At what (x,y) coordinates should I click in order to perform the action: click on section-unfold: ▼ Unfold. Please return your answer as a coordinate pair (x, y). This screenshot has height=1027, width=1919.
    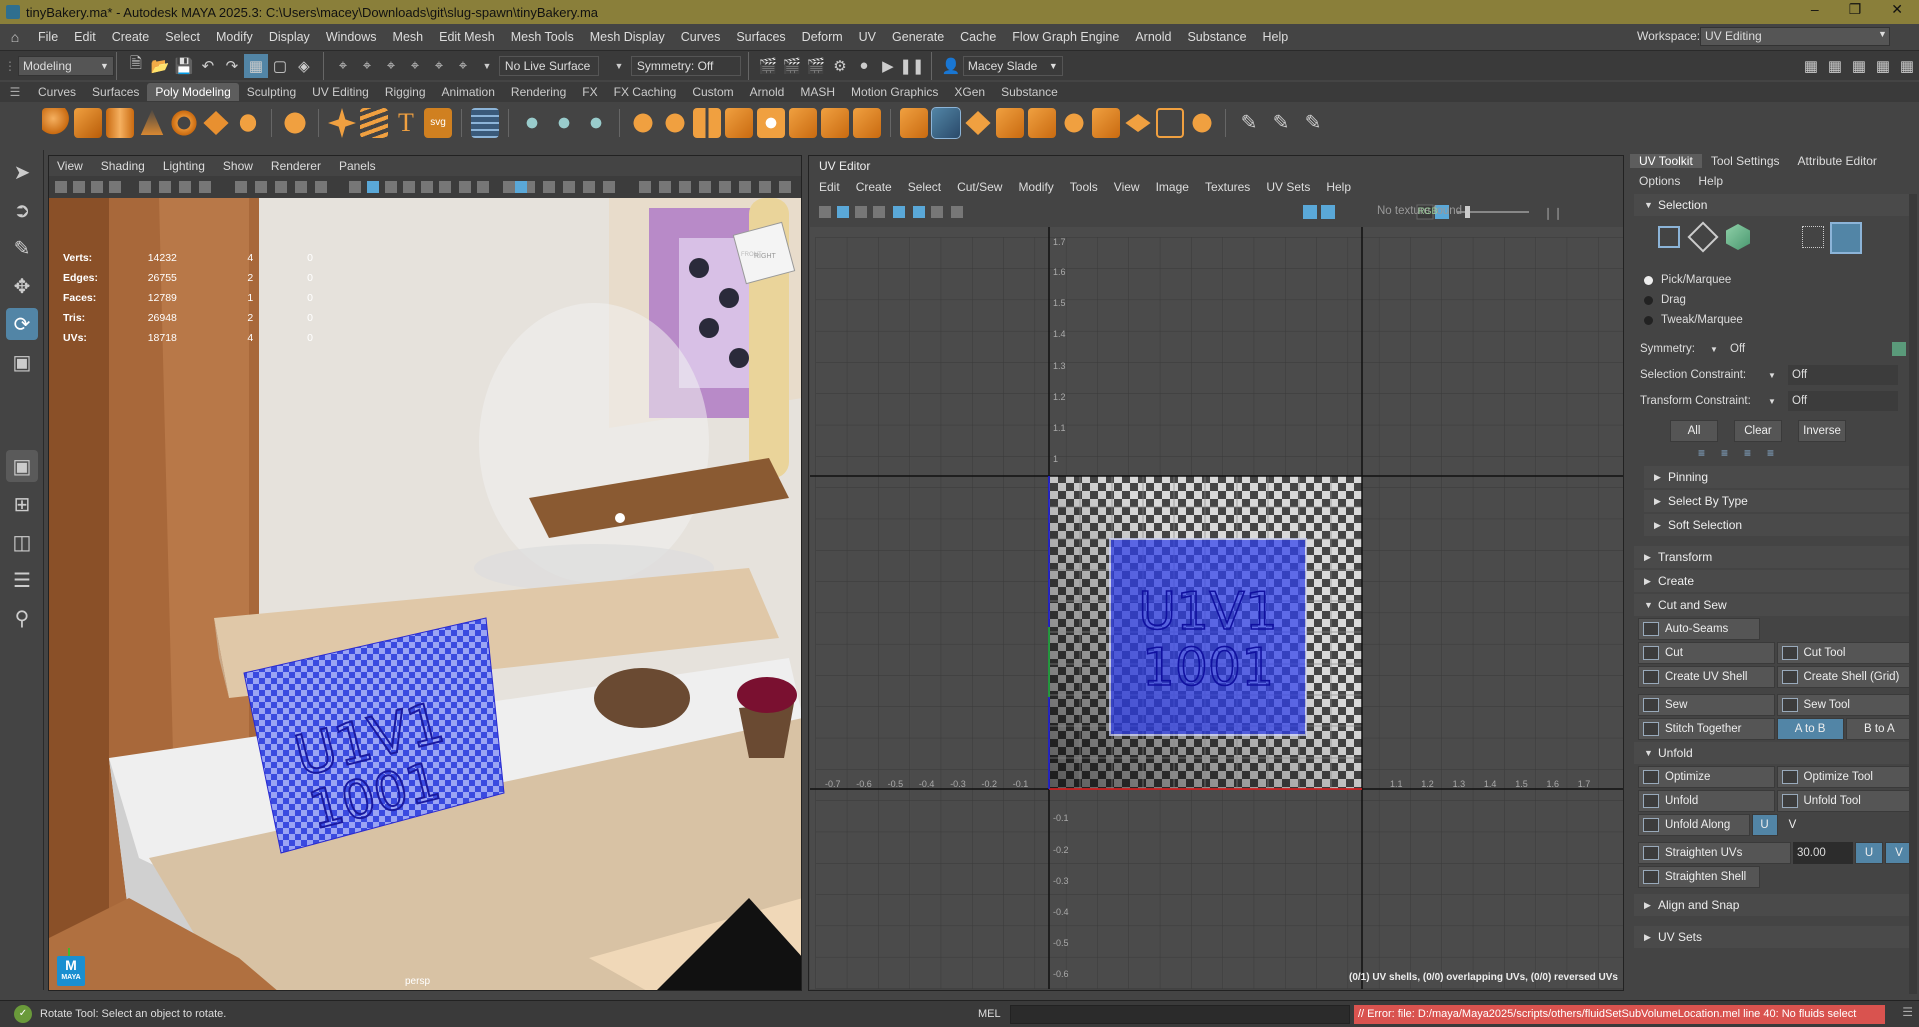
    Looking at the image, I should click on (1773, 753).